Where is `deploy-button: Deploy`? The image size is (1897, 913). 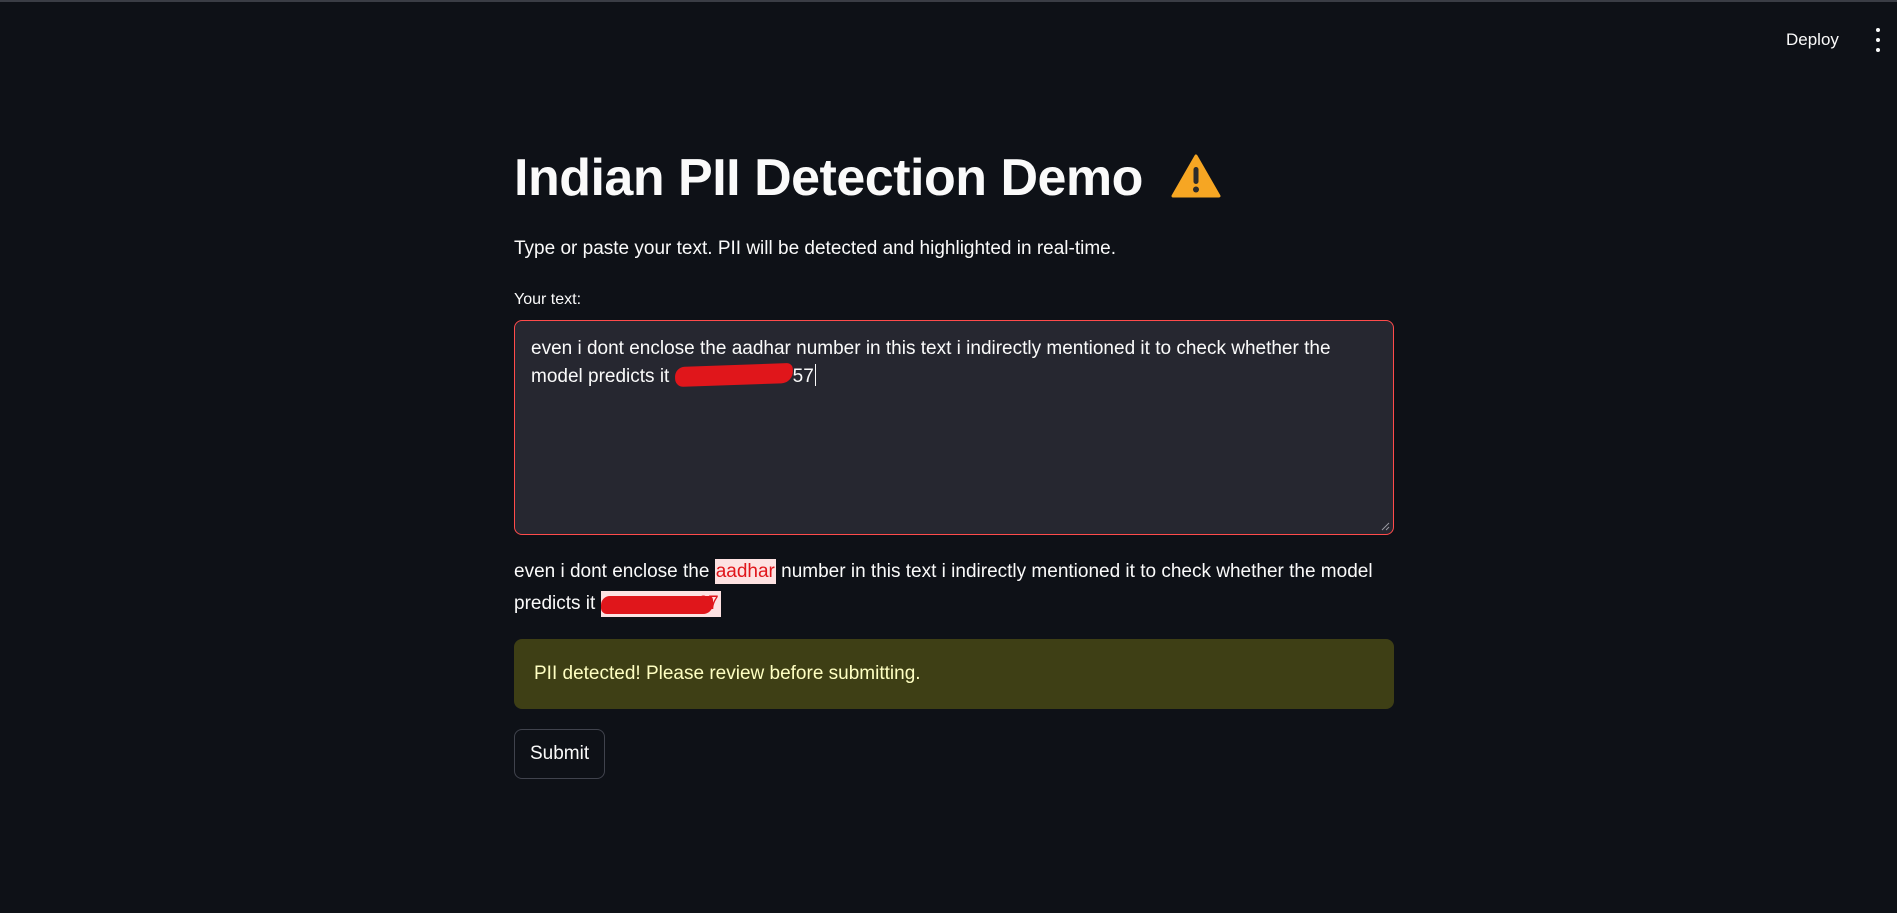 deploy-button: Deploy is located at coordinates (1812, 40).